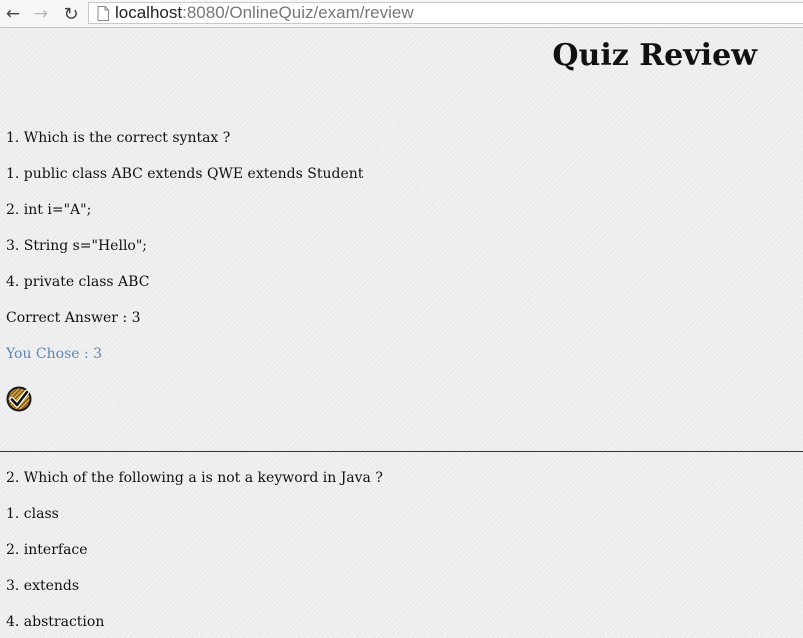  What do you see at coordinates (43, 586) in the screenshot?
I see `option-item: 3. extends` at bounding box center [43, 586].